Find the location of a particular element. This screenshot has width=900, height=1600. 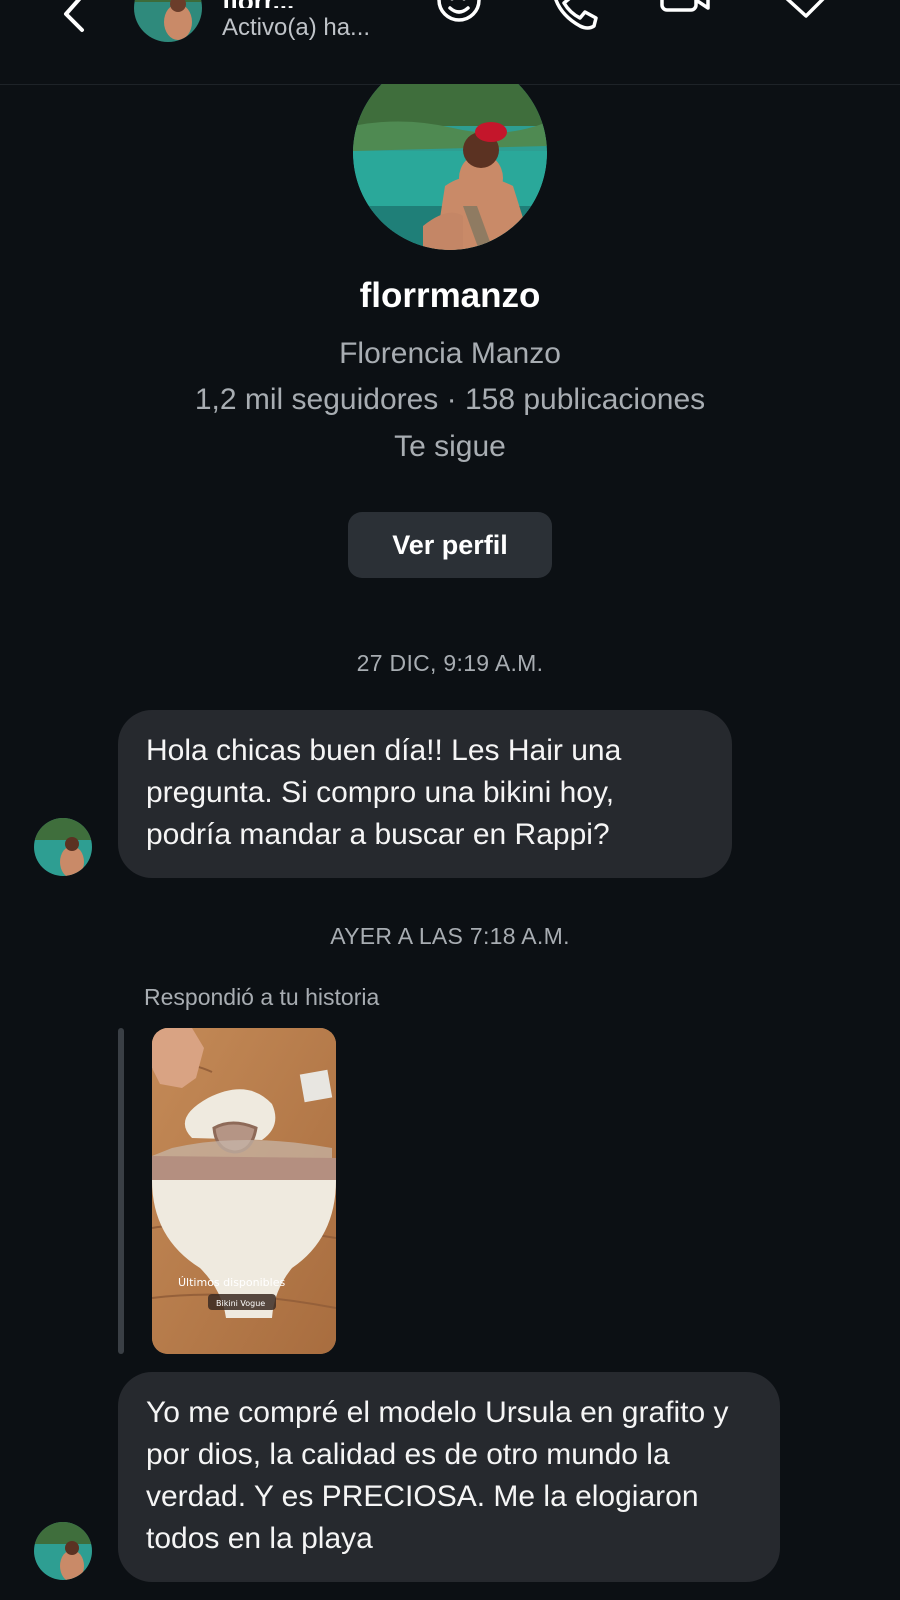

story-tag: Bikini Vogue is located at coordinates (240, 1303).